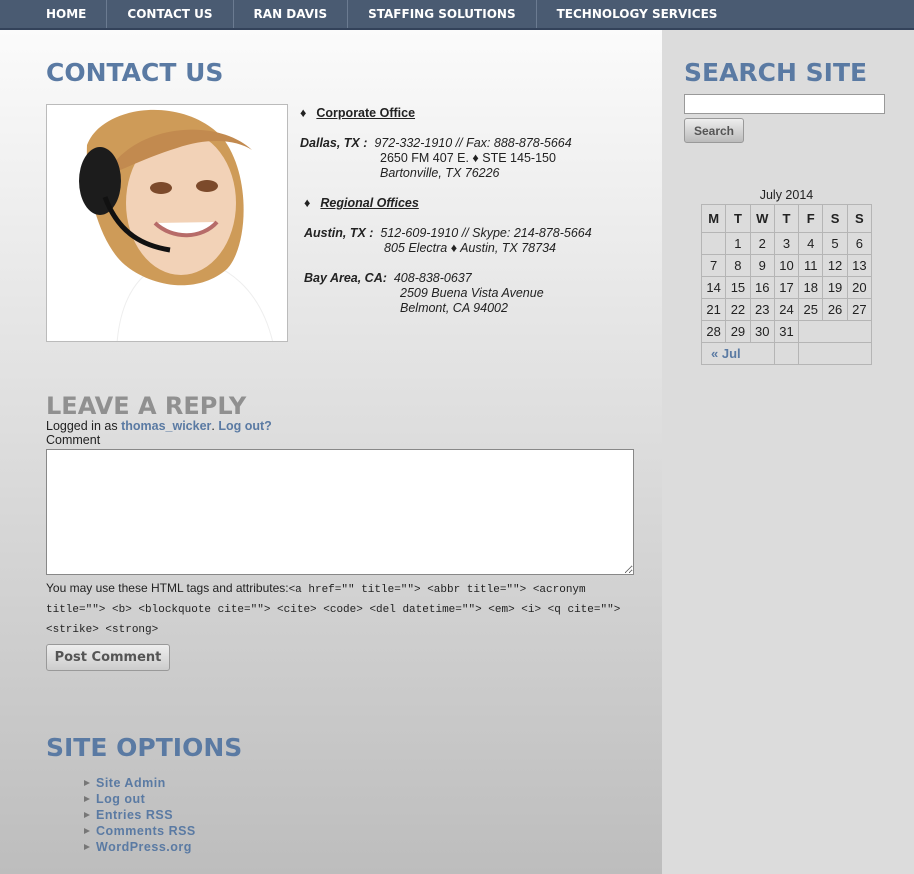 The height and width of the screenshot is (874, 914). Describe the element at coordinates (784, 104) in the screenshot. I see `search-input` at that location.